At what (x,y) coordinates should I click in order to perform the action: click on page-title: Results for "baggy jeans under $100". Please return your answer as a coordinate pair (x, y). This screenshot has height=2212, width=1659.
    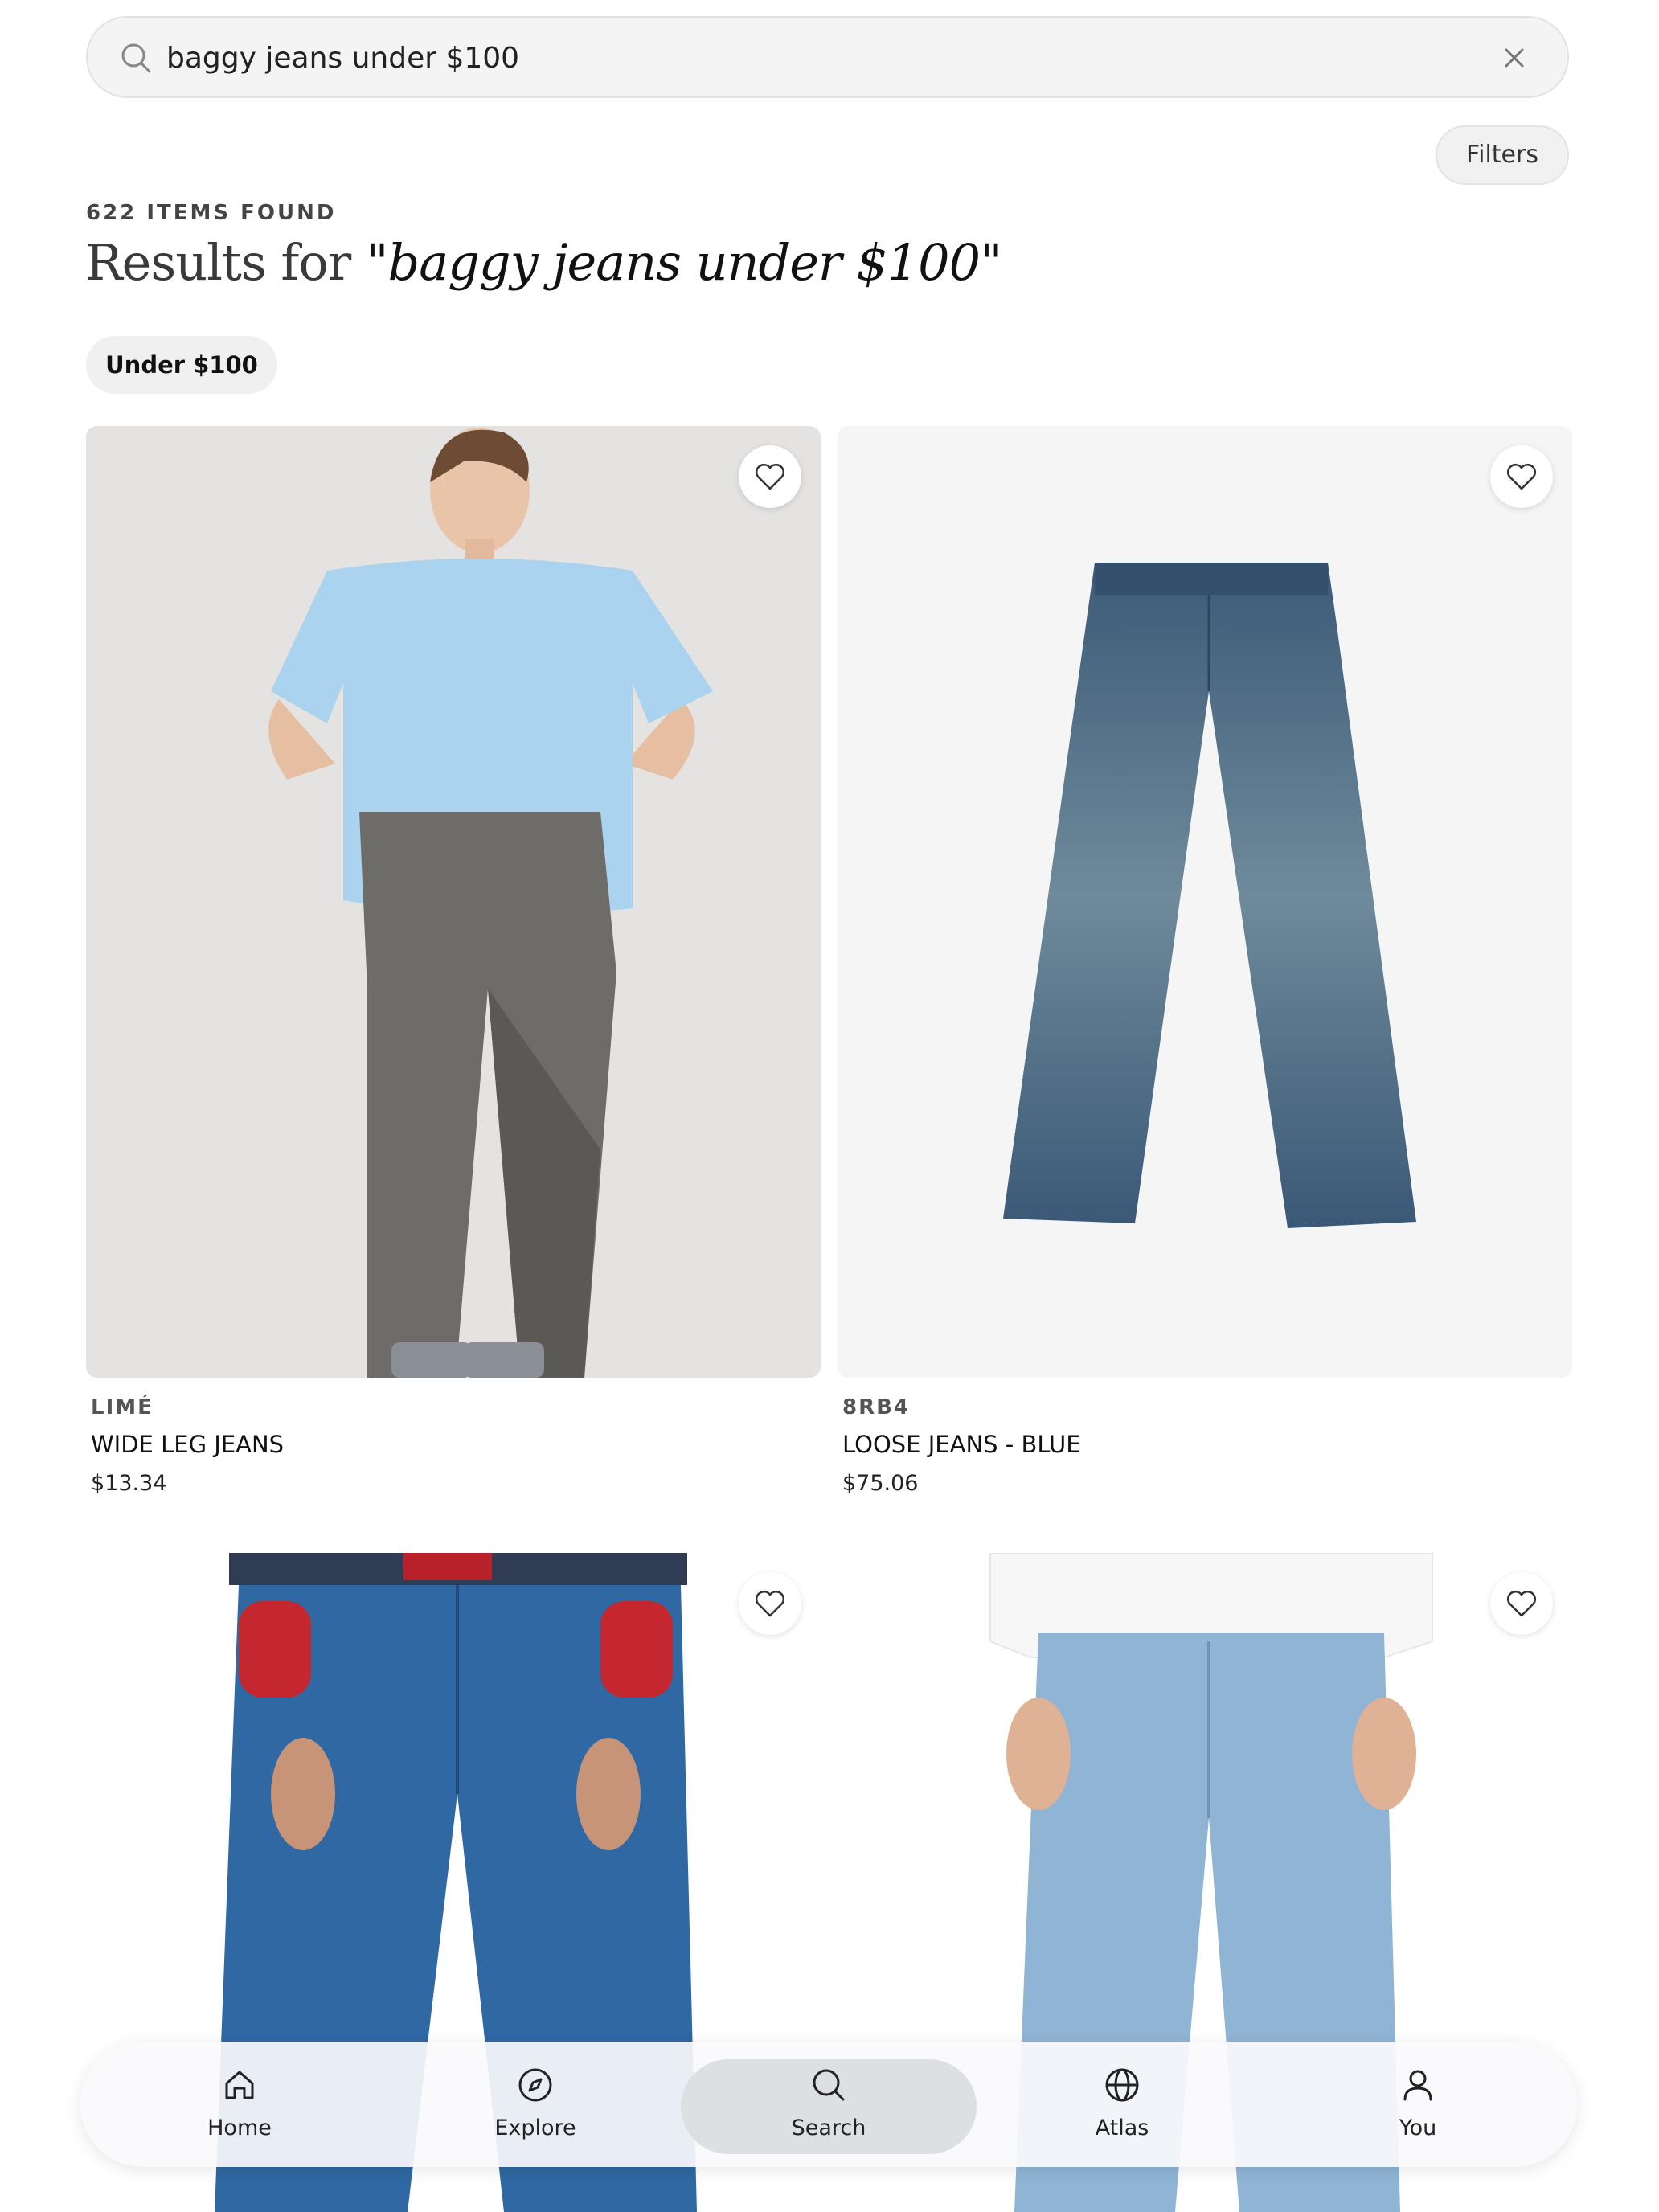
    Looking at the image, I should click on (544, 262).